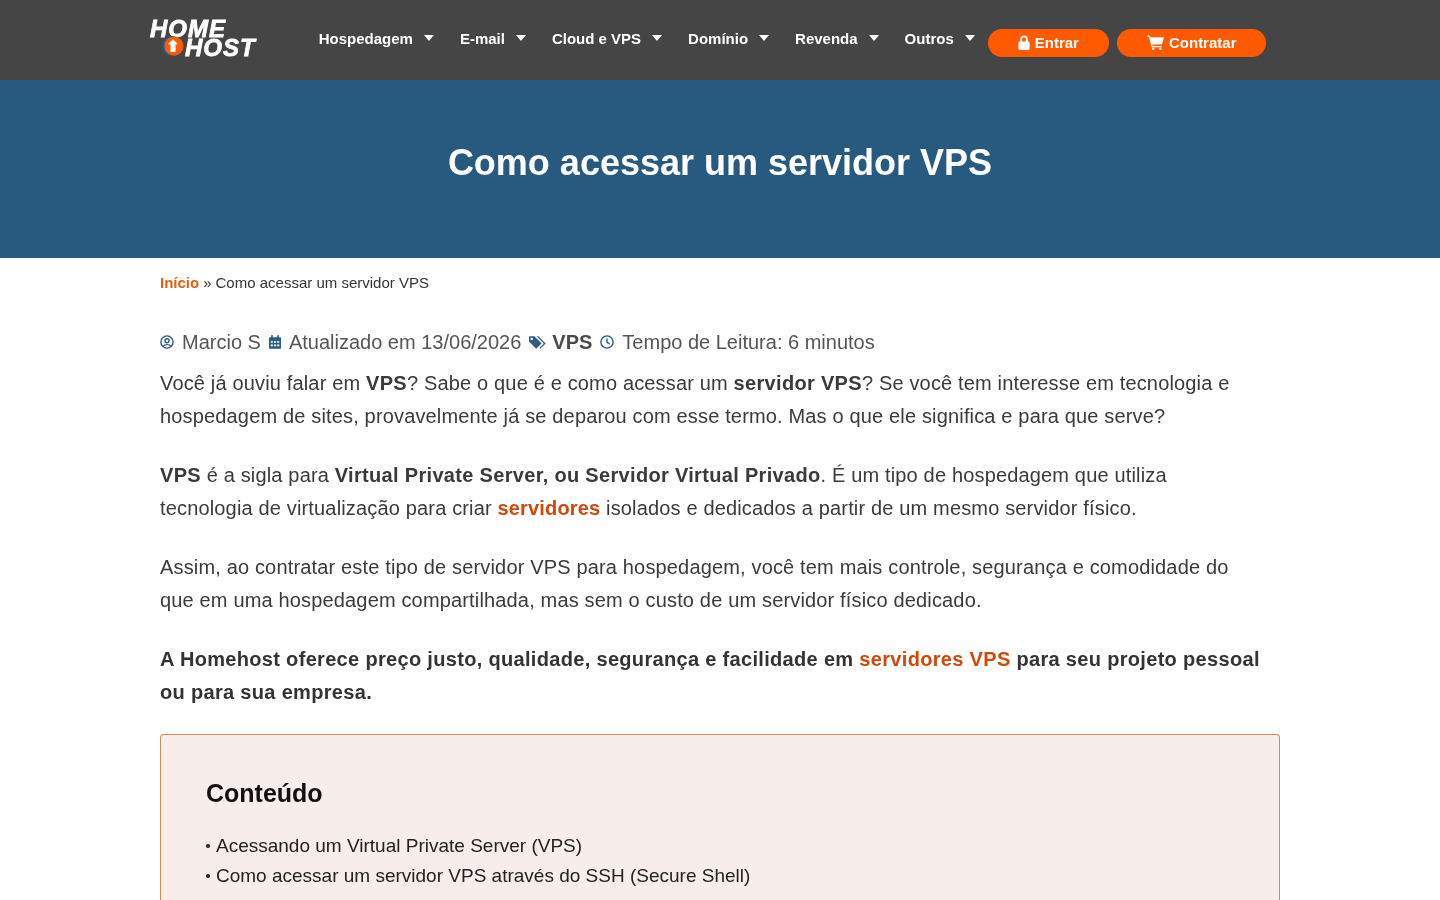 The width and height of the screenshot is (1440, 900). What do you see at coordinates (935, 659) in the screenshot?
I see `inline-link: servidores VPS` at bounding box center [935, 659].